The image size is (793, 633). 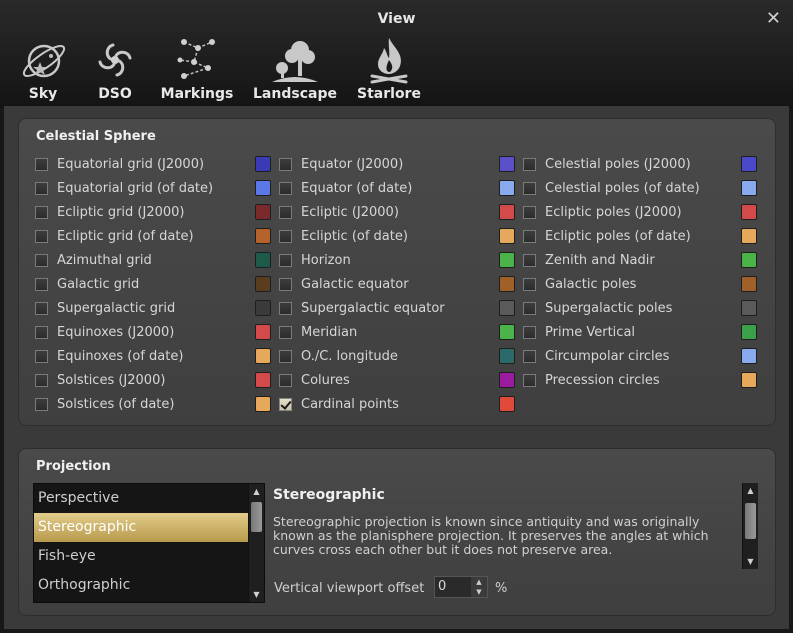 What do you see at coordinates (109, 356) in the screenshot?
I see `option-row: Equinoxes (of date)` at bounding box center [109, 356].